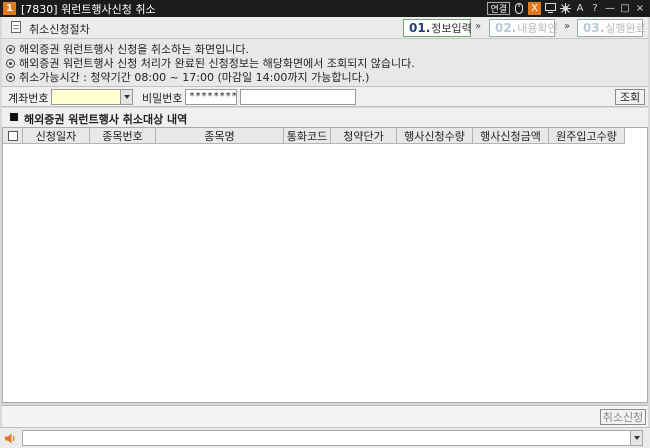 This screenshot has height=448, width=650. What do you see at coordinates (580, 8) in the screenshot?
I see `font-size-button: A` at bounding box center [580, 8].